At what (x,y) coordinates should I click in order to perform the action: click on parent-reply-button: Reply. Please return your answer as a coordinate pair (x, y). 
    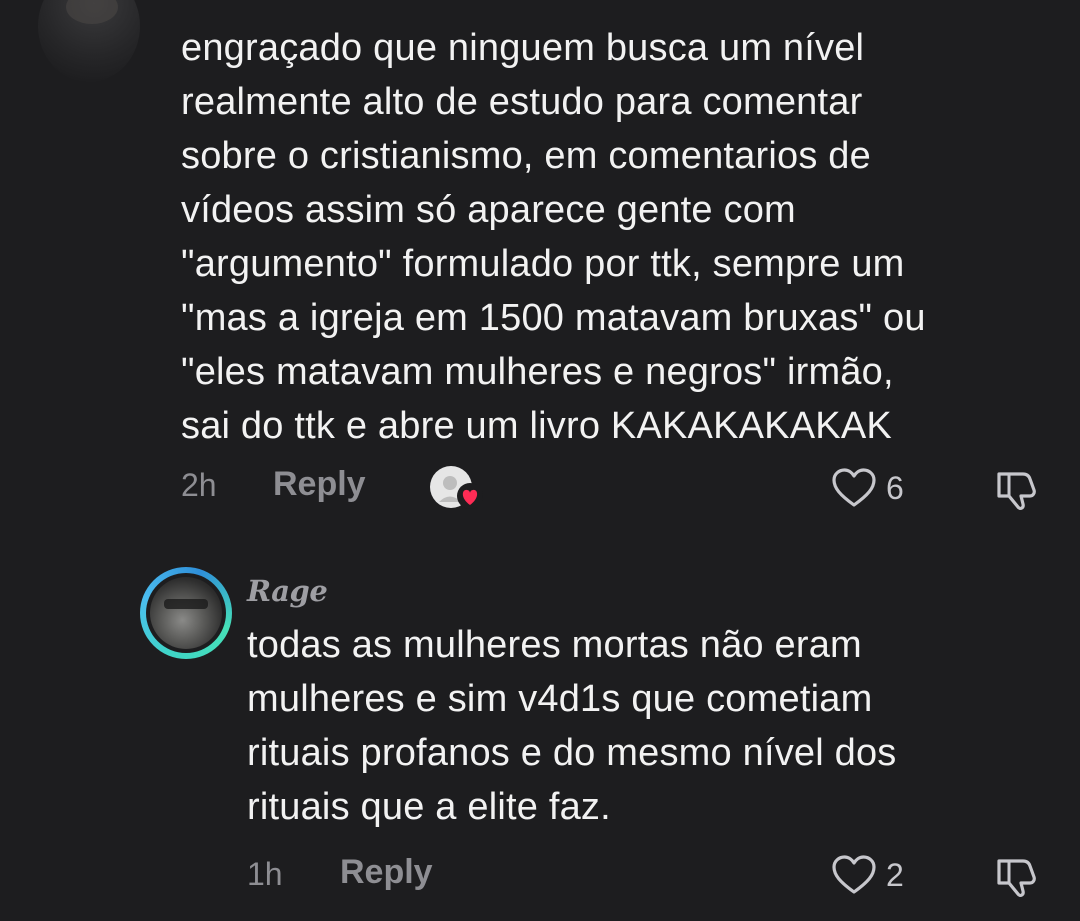
    Looking at the image, I should click on (319, 484).